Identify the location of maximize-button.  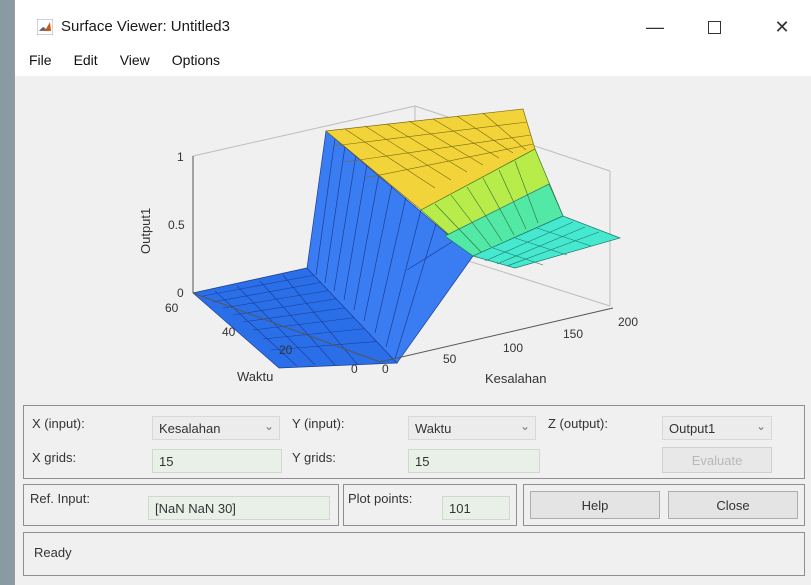
(714, 27).